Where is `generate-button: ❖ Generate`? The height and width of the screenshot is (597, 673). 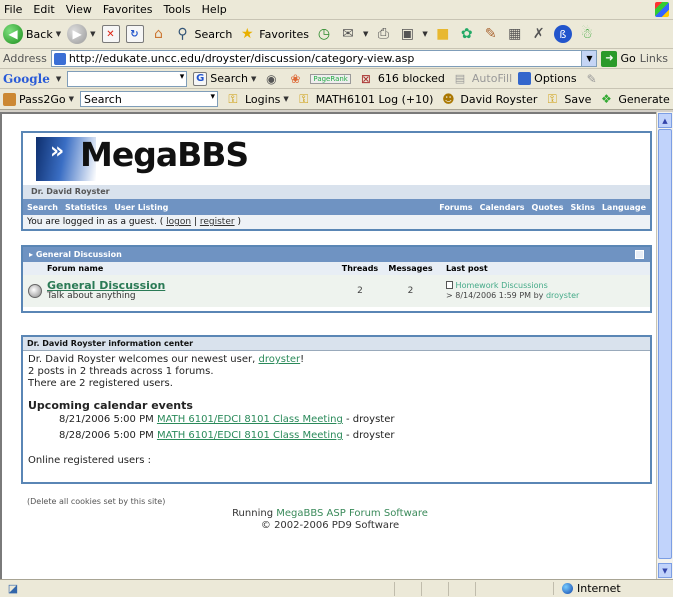 generate-button: ❖ Generate is located at coordinates (633, 99).